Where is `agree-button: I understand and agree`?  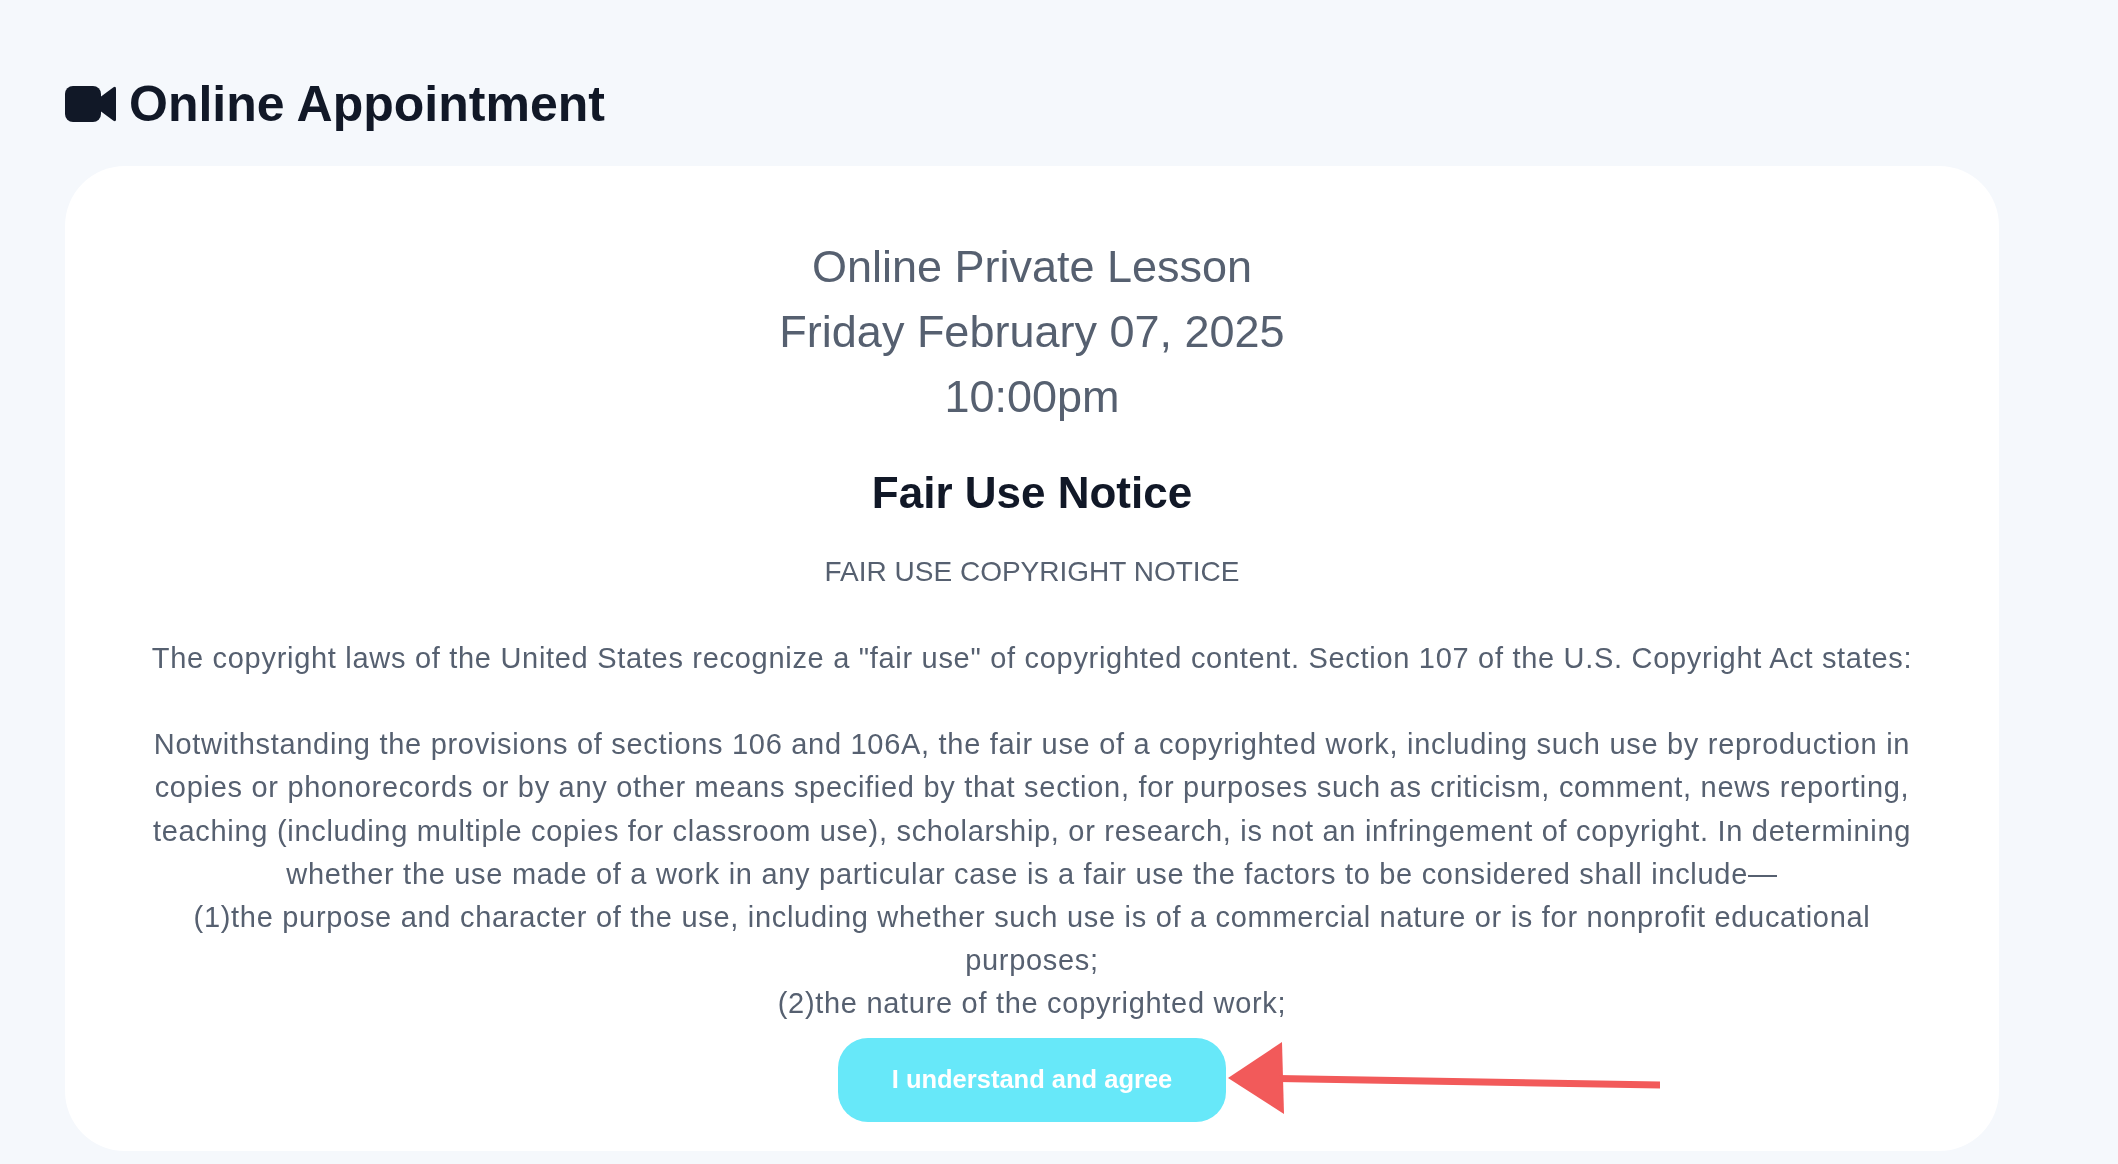
agree-button: I understand and agree is located at coordinates (1032, 1079).